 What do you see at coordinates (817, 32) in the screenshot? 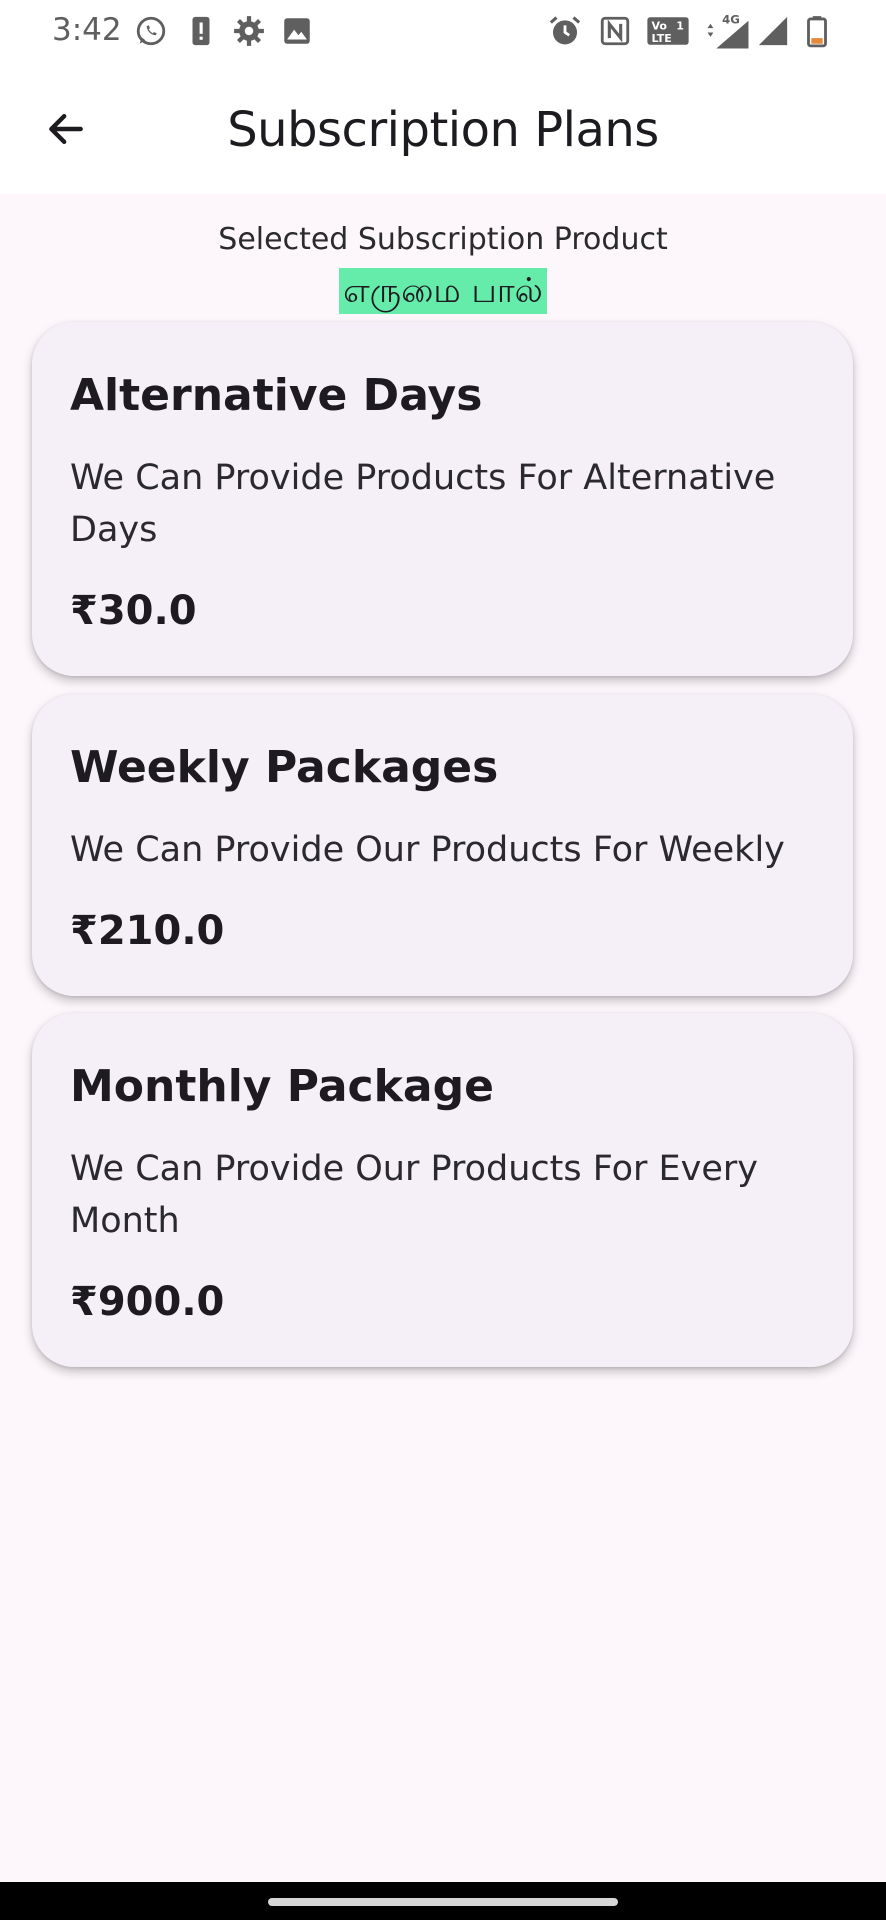
I see `battery-icon` at bounding box center [817, 32].